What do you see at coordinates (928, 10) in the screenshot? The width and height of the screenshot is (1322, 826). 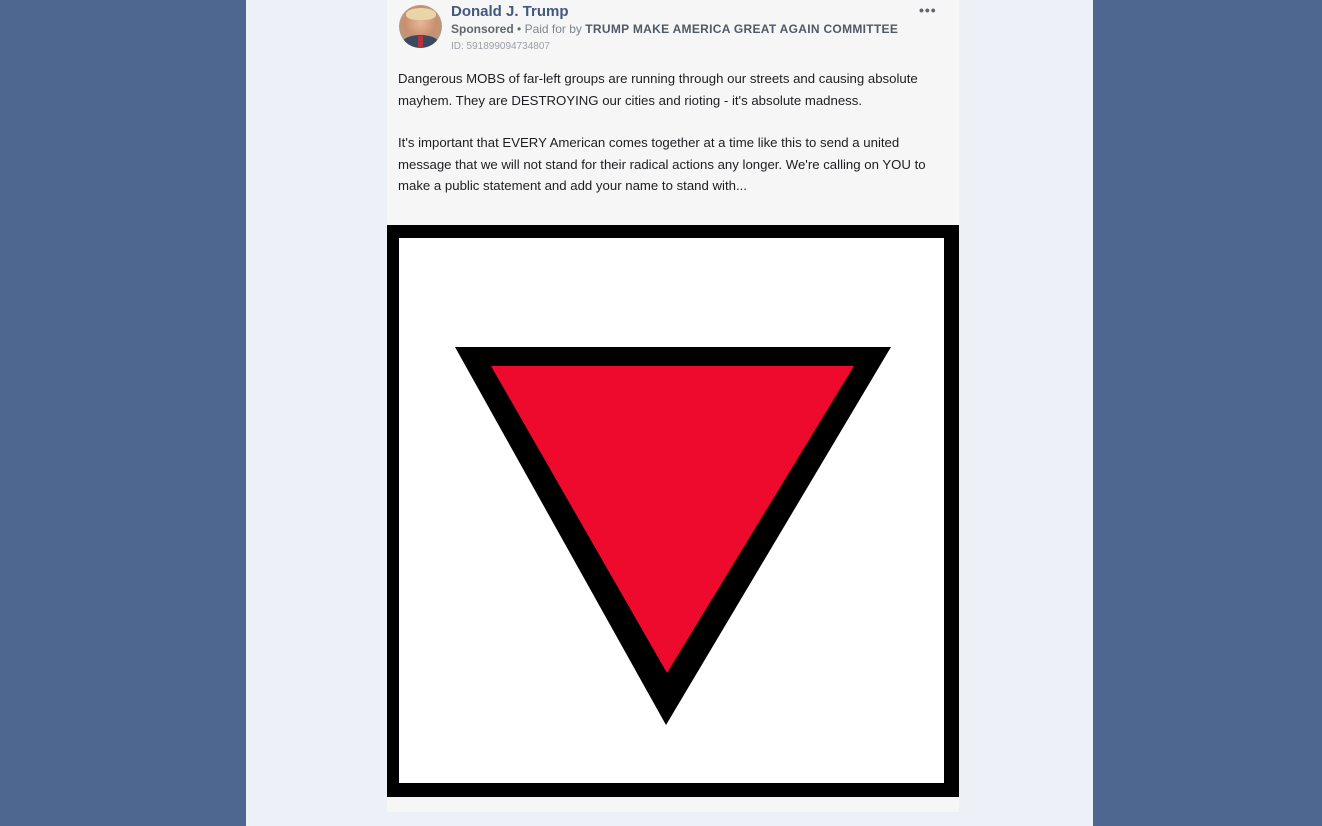 I see `more-options-icon: •••` at bounding box center [928, 10].